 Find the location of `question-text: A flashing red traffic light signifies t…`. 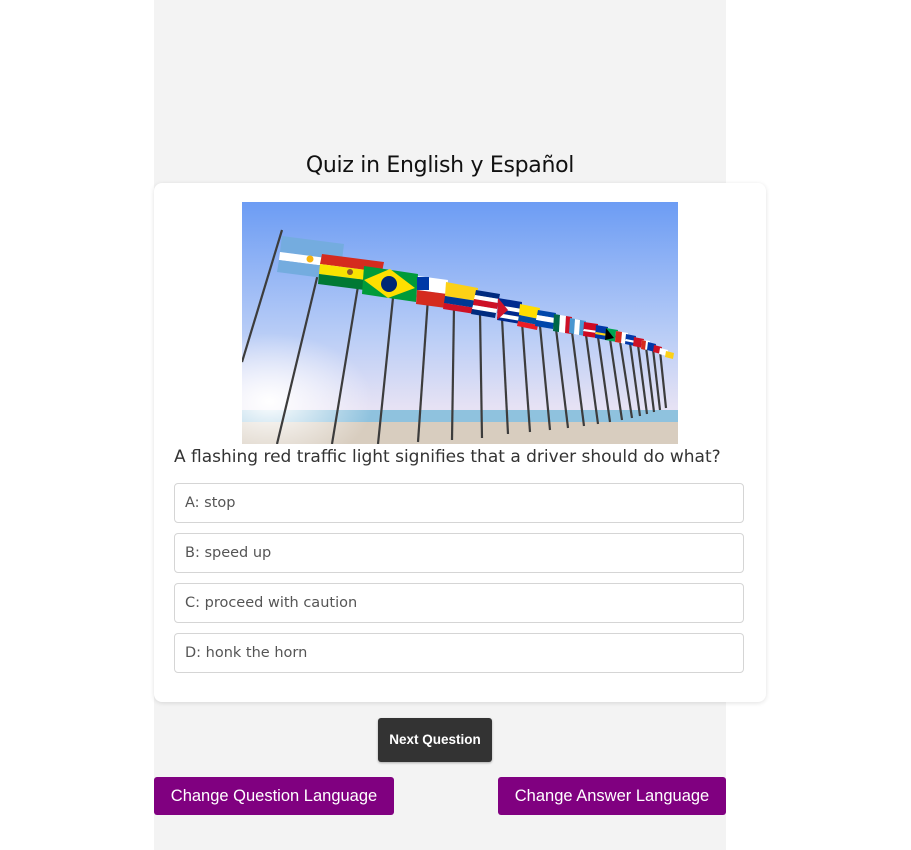

question-text: A flashing red traffic light signifies t… is located at coordinates (447, 457).